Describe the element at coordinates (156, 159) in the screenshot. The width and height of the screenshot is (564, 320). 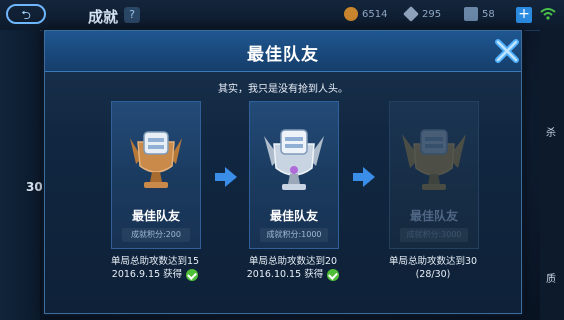
I see `bronze-trophy-icon` at that location.